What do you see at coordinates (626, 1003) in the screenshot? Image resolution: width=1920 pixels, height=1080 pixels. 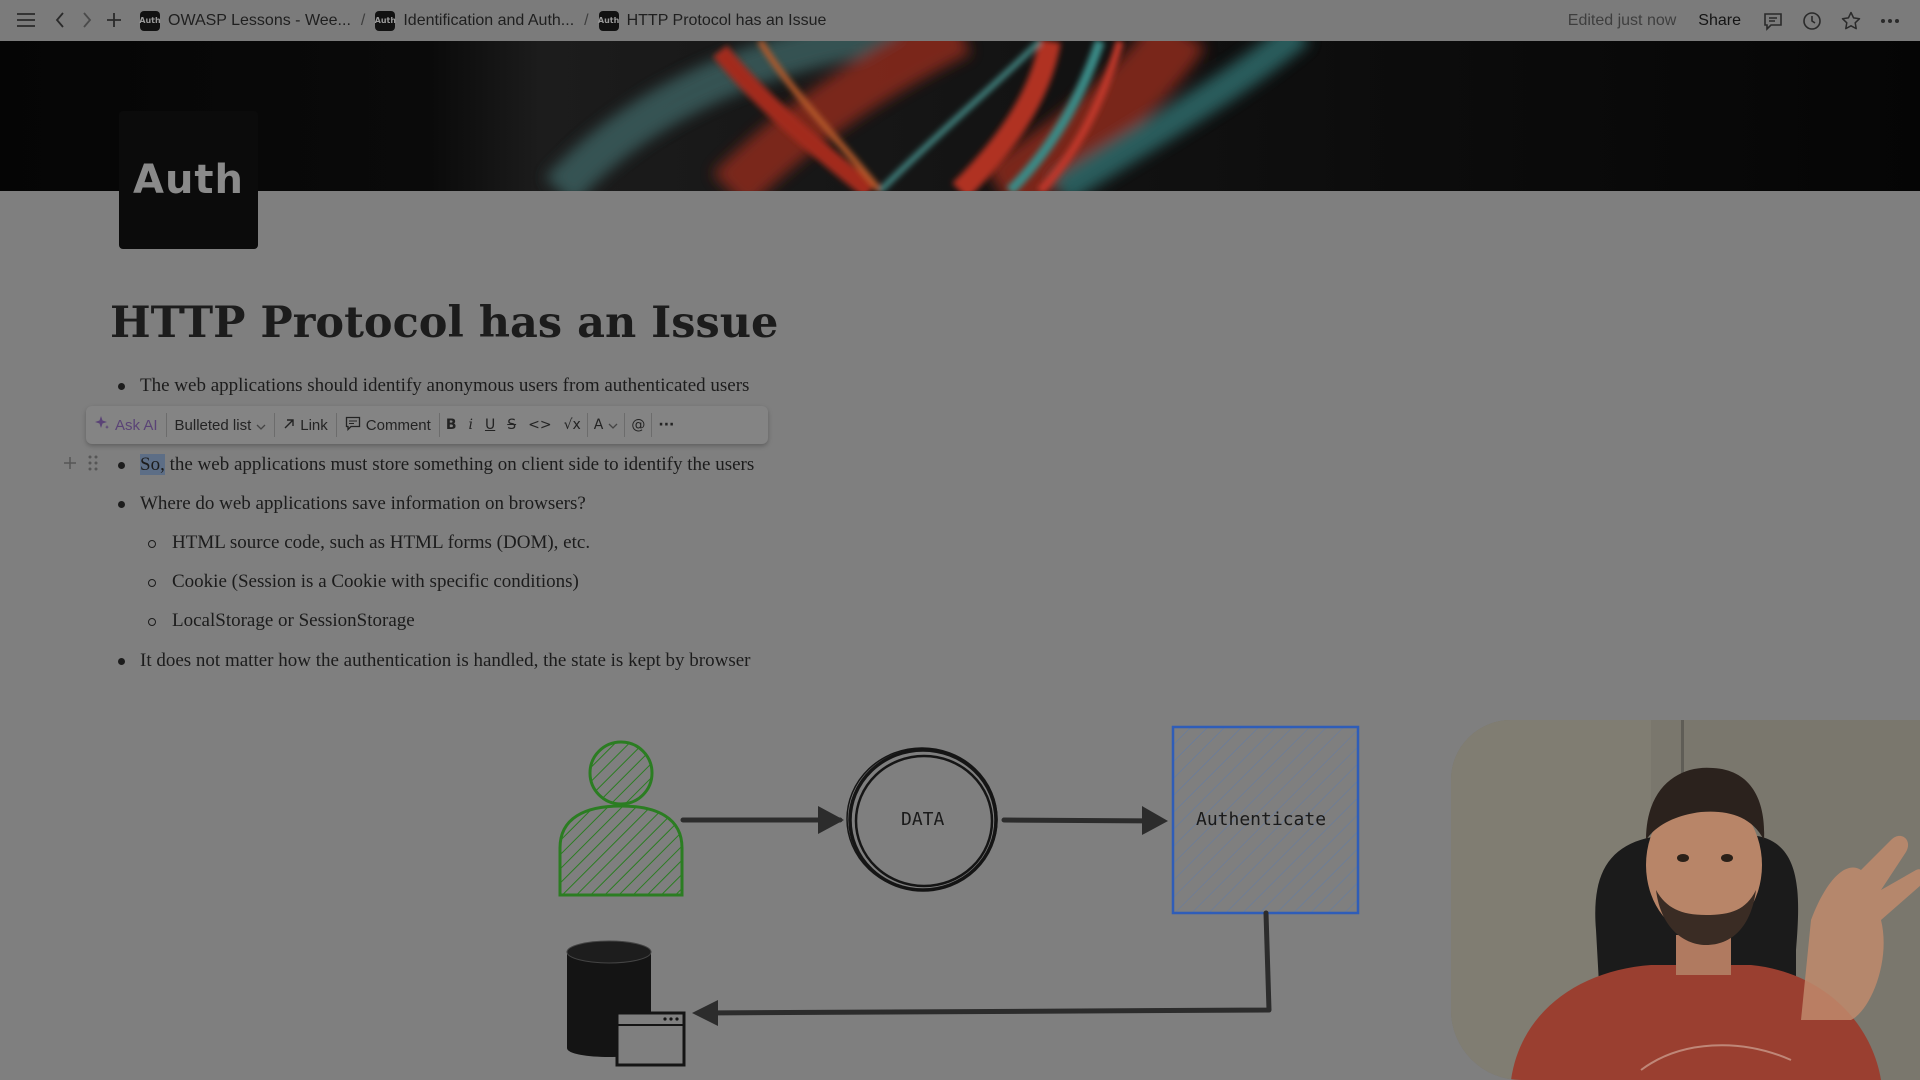 I see `browser-storage-icon` at bounding box center [626, 1003].